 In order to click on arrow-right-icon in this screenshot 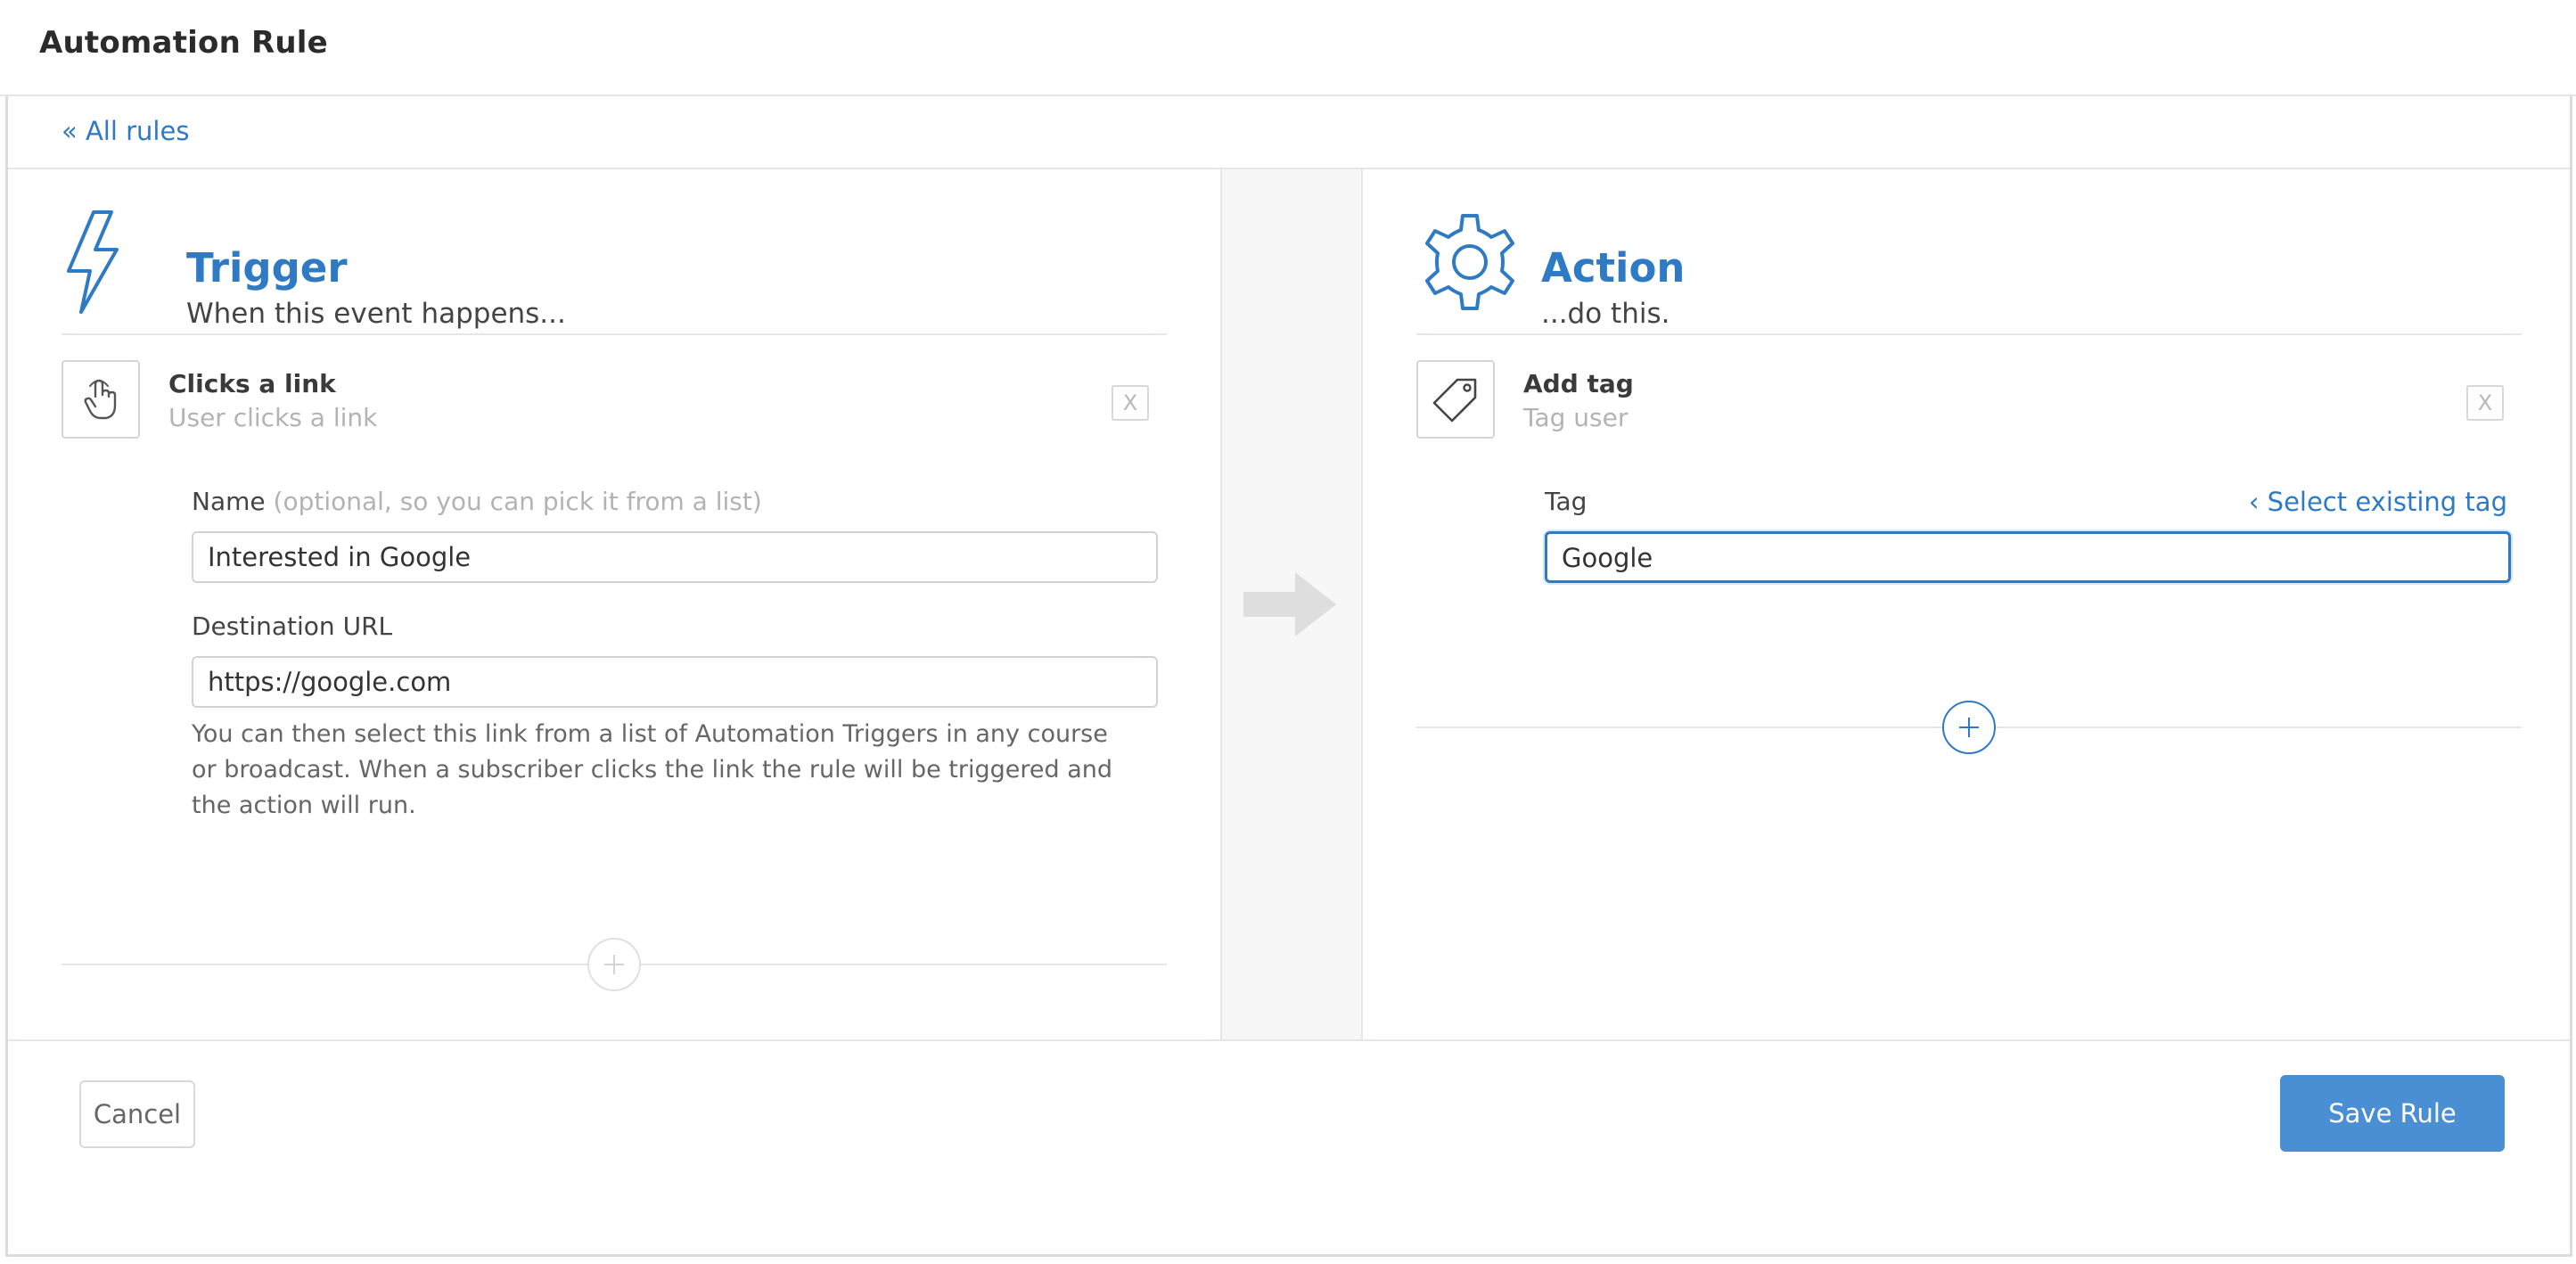, I will do `click(1289, 604)`.